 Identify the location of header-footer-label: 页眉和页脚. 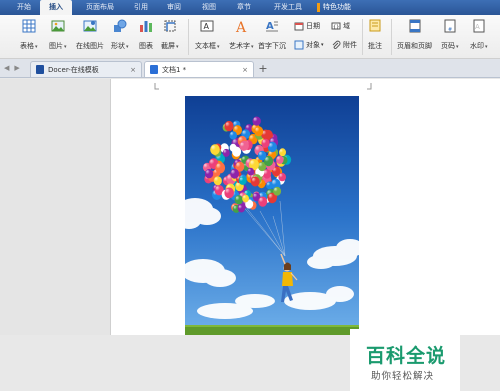
(414, 46).